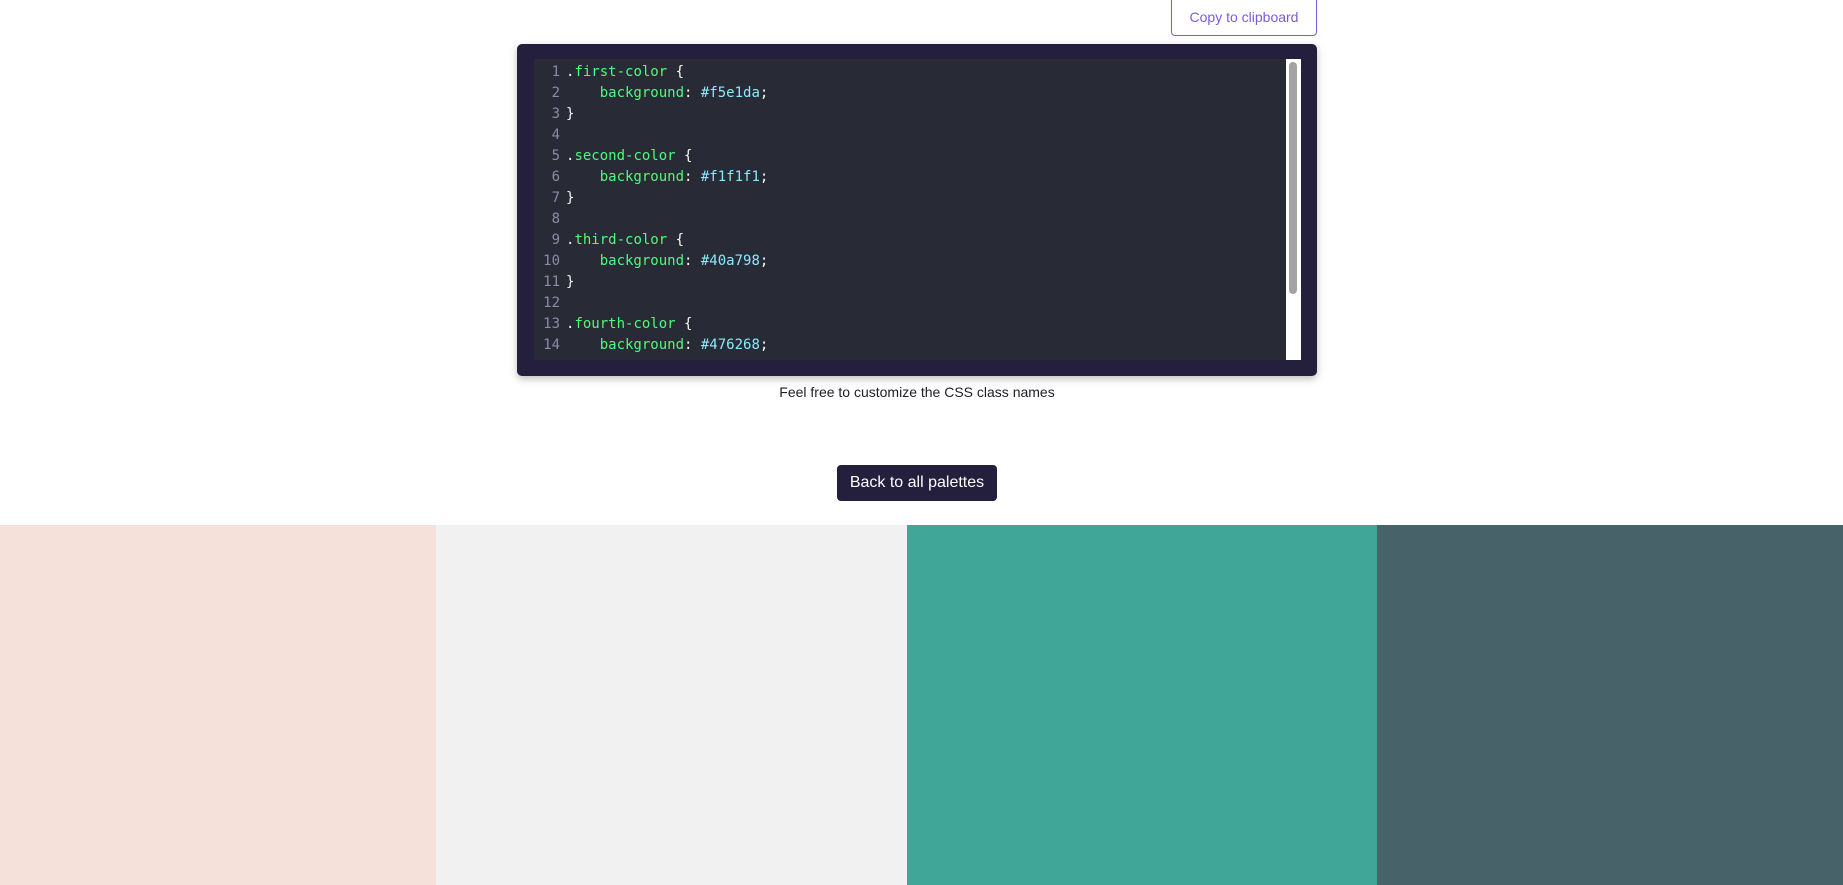 This screenshot has height=885, width=1843. What do you see at coordinates (551, 261) in the screenshot?
I see `line-number: 10` at bounding box center [551, 261].